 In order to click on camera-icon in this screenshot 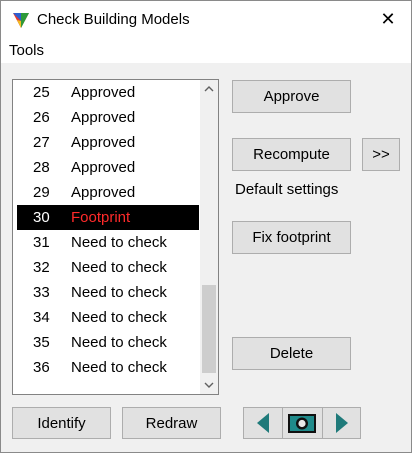, I will do `click(302, 423)`.